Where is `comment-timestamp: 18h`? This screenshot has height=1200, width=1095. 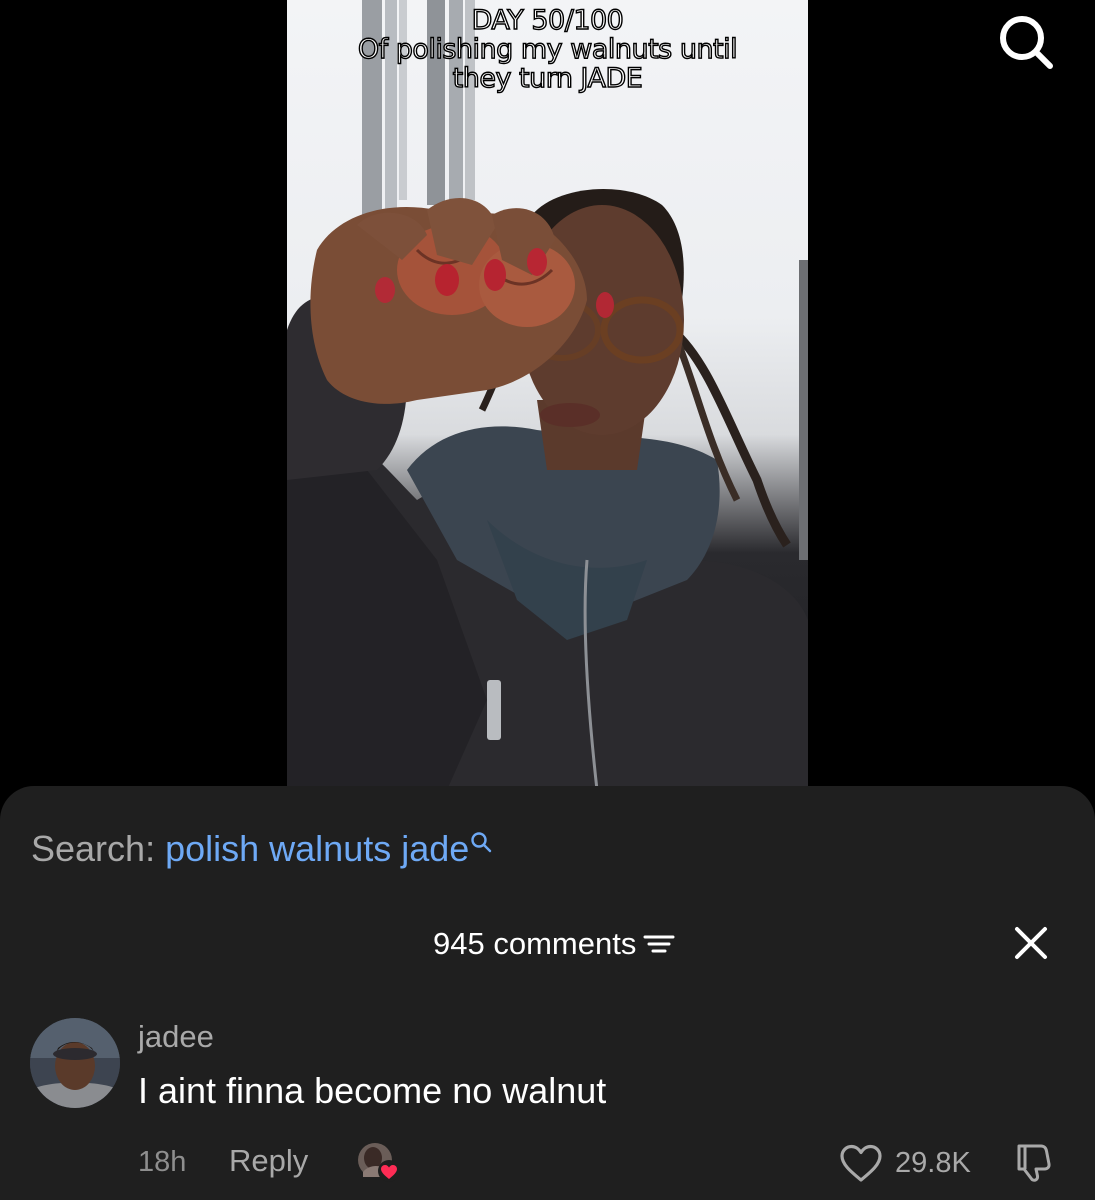 comment-timestamp: 18h is located at coordinates (162, 1162).